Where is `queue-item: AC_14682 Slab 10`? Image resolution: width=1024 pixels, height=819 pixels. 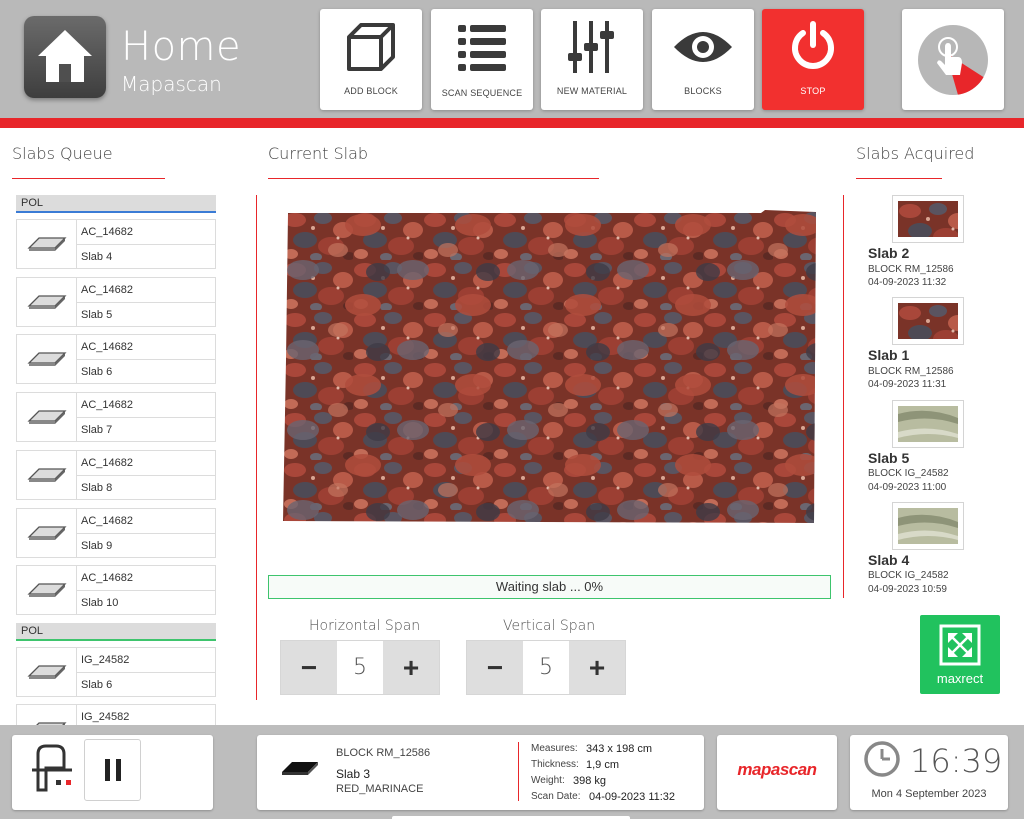
queue-item: AC_14682 Slab 10 is located at coordinates (116, 590).